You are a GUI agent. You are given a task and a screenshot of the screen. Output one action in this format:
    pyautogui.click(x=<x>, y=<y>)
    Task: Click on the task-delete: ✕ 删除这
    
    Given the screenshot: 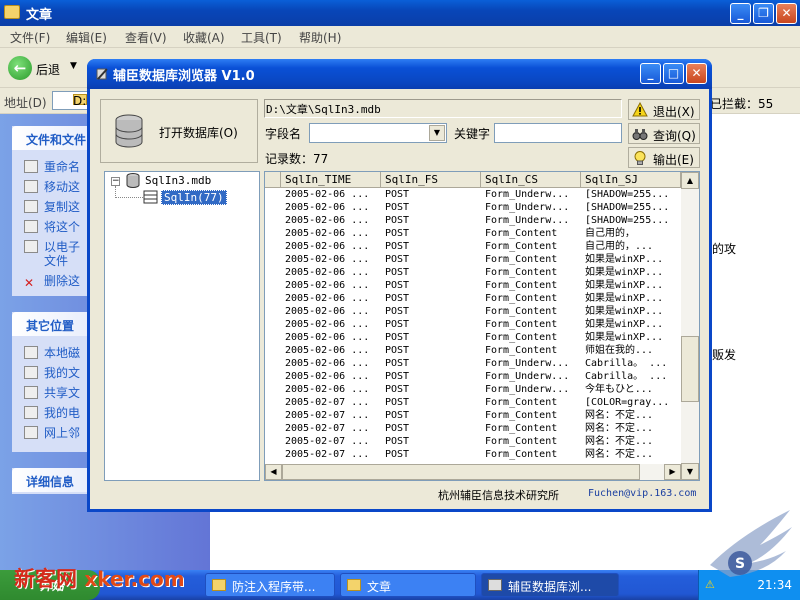 What is the action you would take?
    pyautogui.click(x=52, y=281)
    